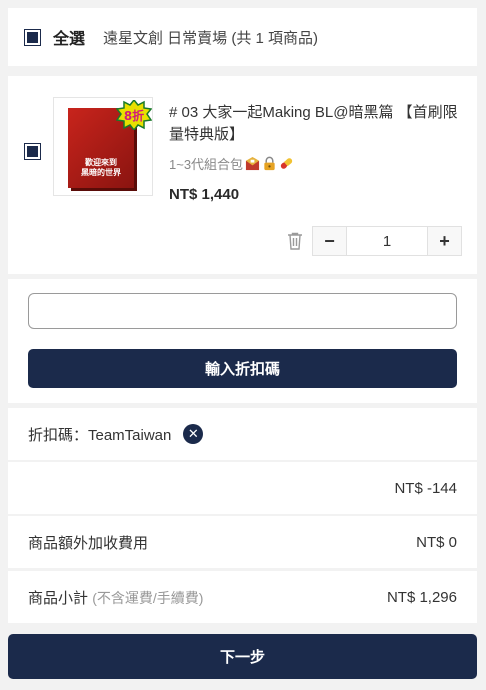 The width and height of the screenshot is (486, 690). I want to click on mail-icon, so click(253, 163).